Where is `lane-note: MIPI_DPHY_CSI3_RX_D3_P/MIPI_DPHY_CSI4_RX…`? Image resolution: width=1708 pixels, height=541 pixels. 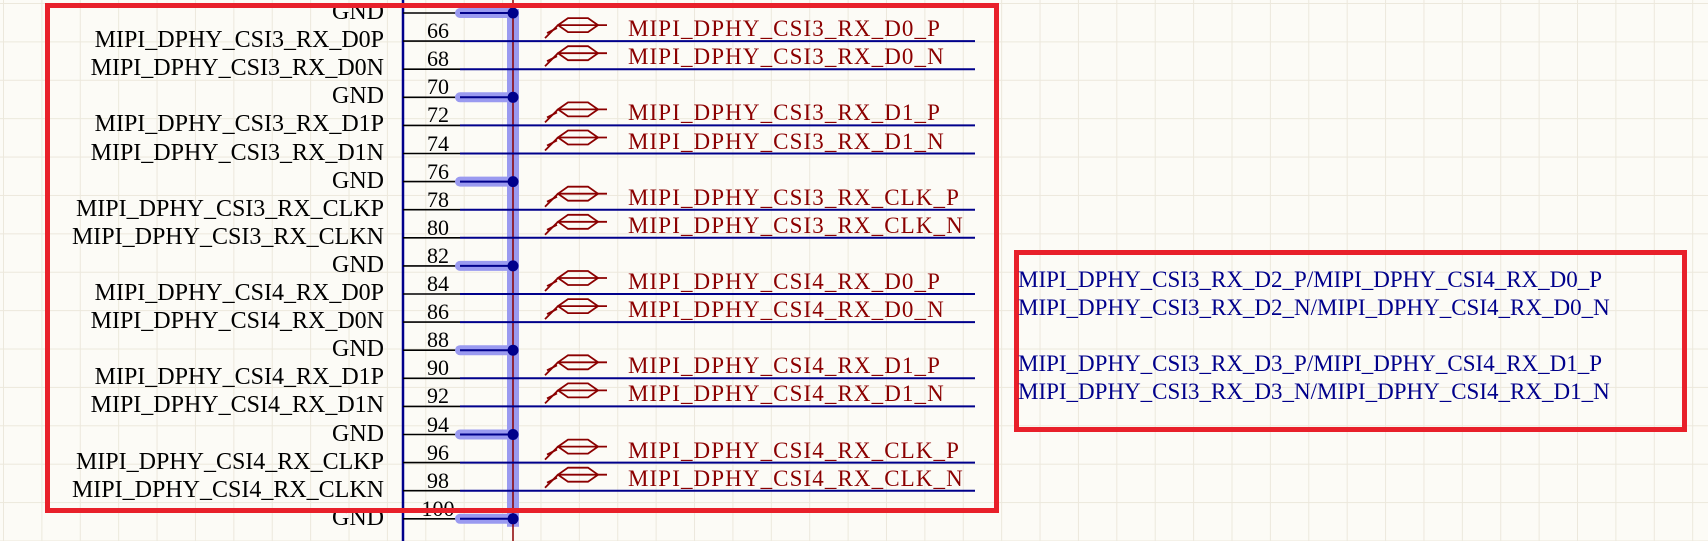
lane-note: MIPI_DPHY_CSI3_RX_D3_P/MIPI_DPHY_CSI4_RX… is located at coordinates (1310, 363).